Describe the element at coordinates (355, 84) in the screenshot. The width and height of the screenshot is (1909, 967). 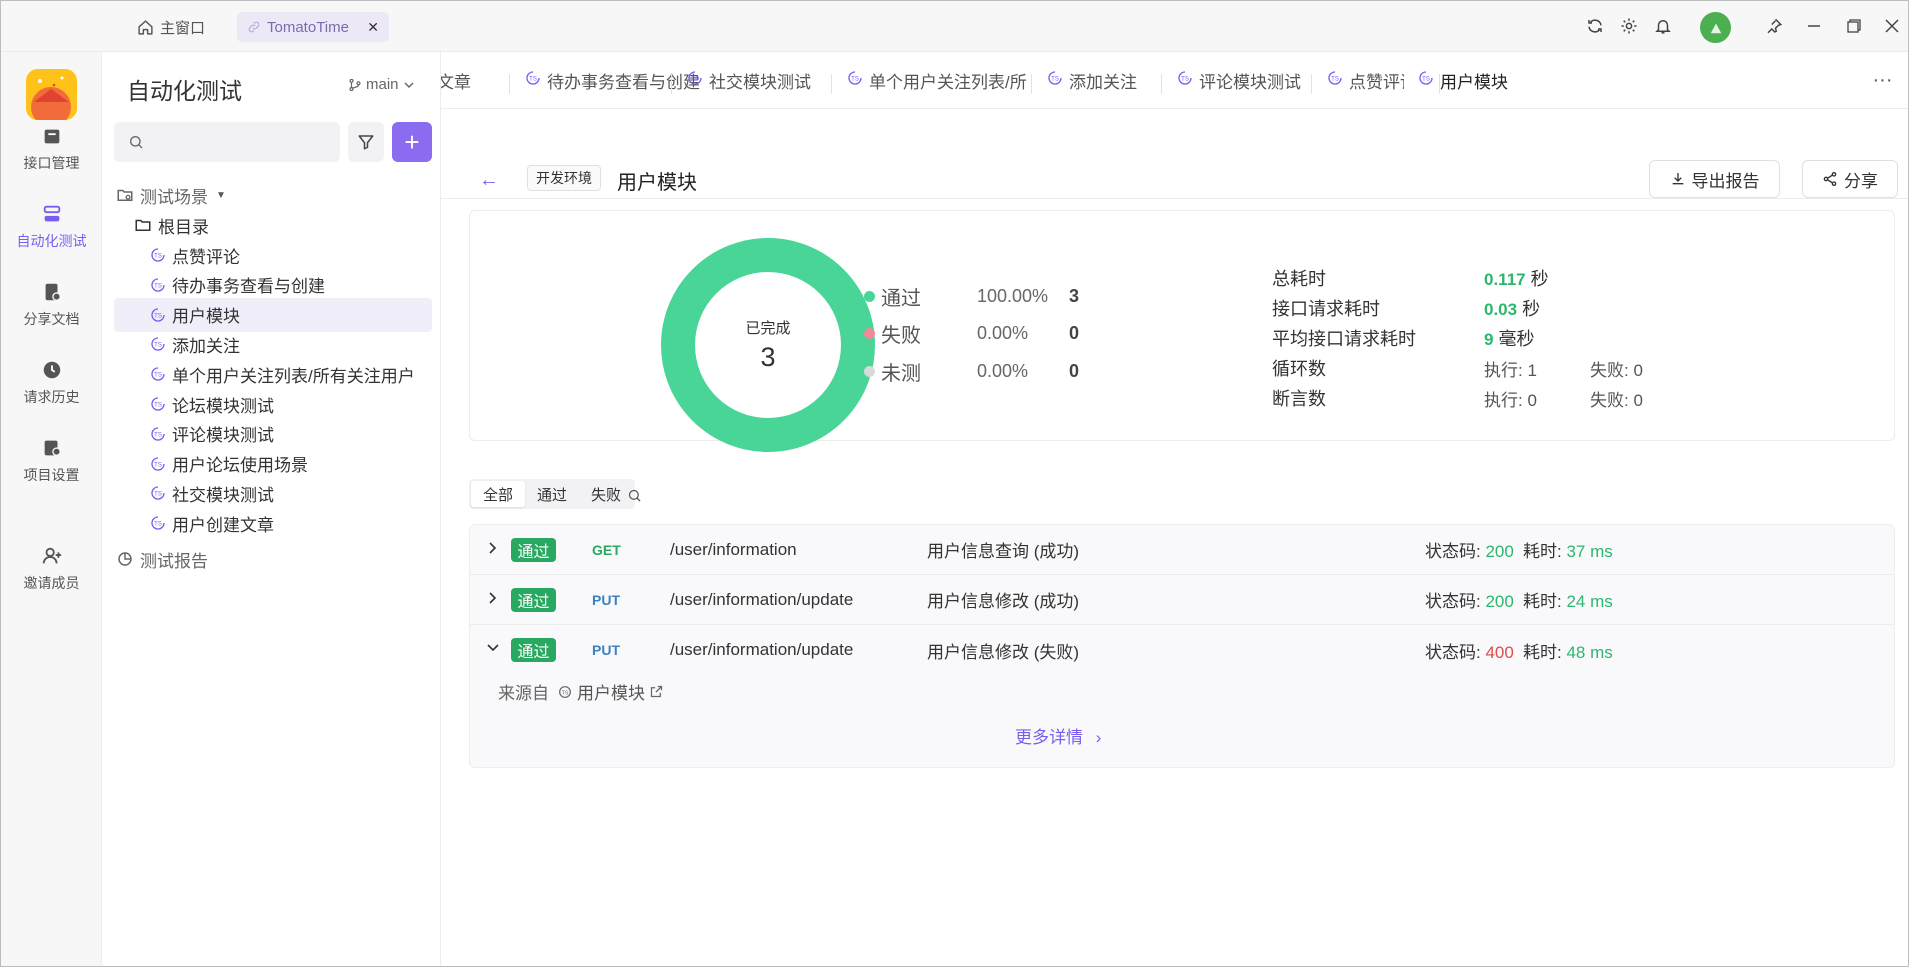
I see `branch-icon` at that location.